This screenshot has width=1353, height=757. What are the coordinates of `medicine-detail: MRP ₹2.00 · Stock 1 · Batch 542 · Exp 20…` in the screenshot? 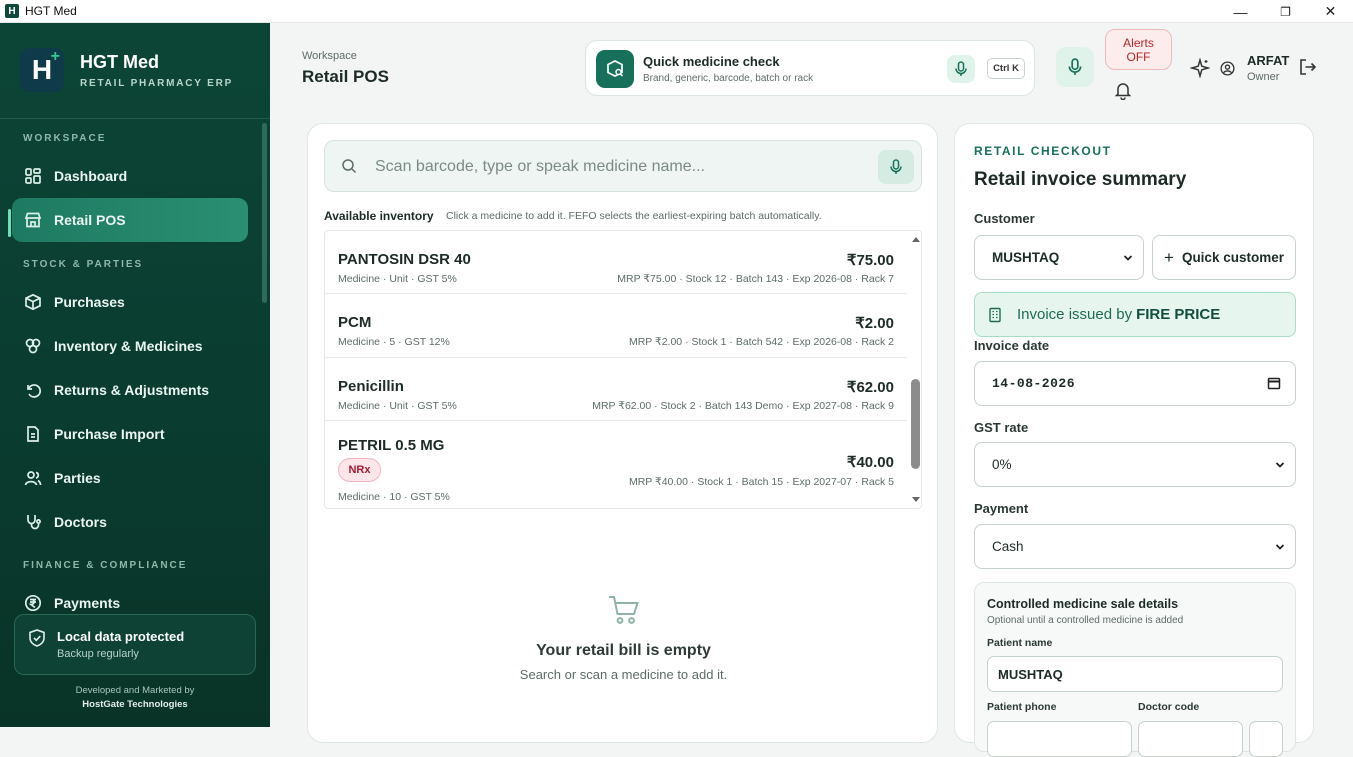 It's located at (761, 342).